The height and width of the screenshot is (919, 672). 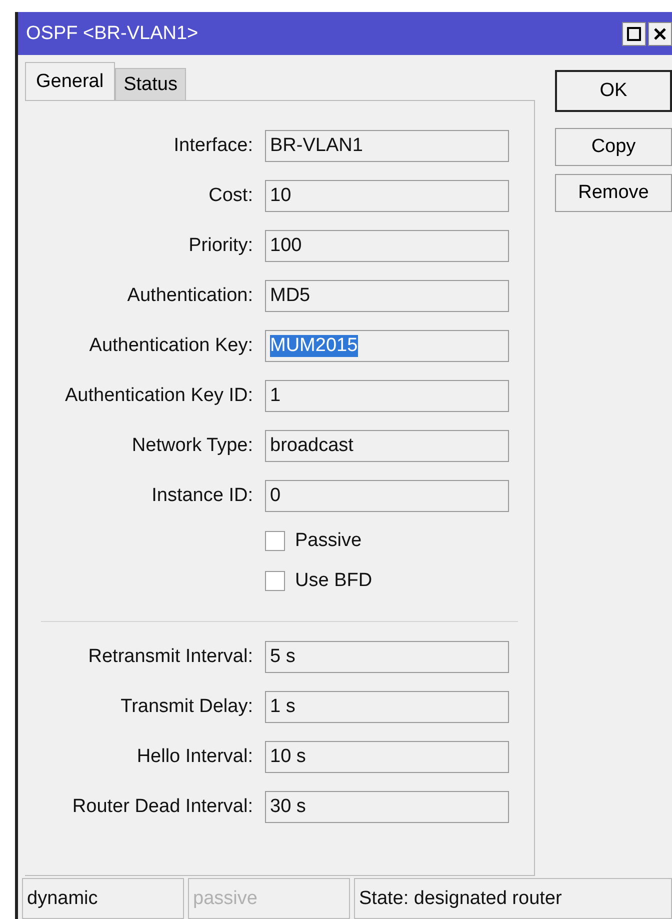 I want to click on field-label: Interface:, so click(x=212, y=146).